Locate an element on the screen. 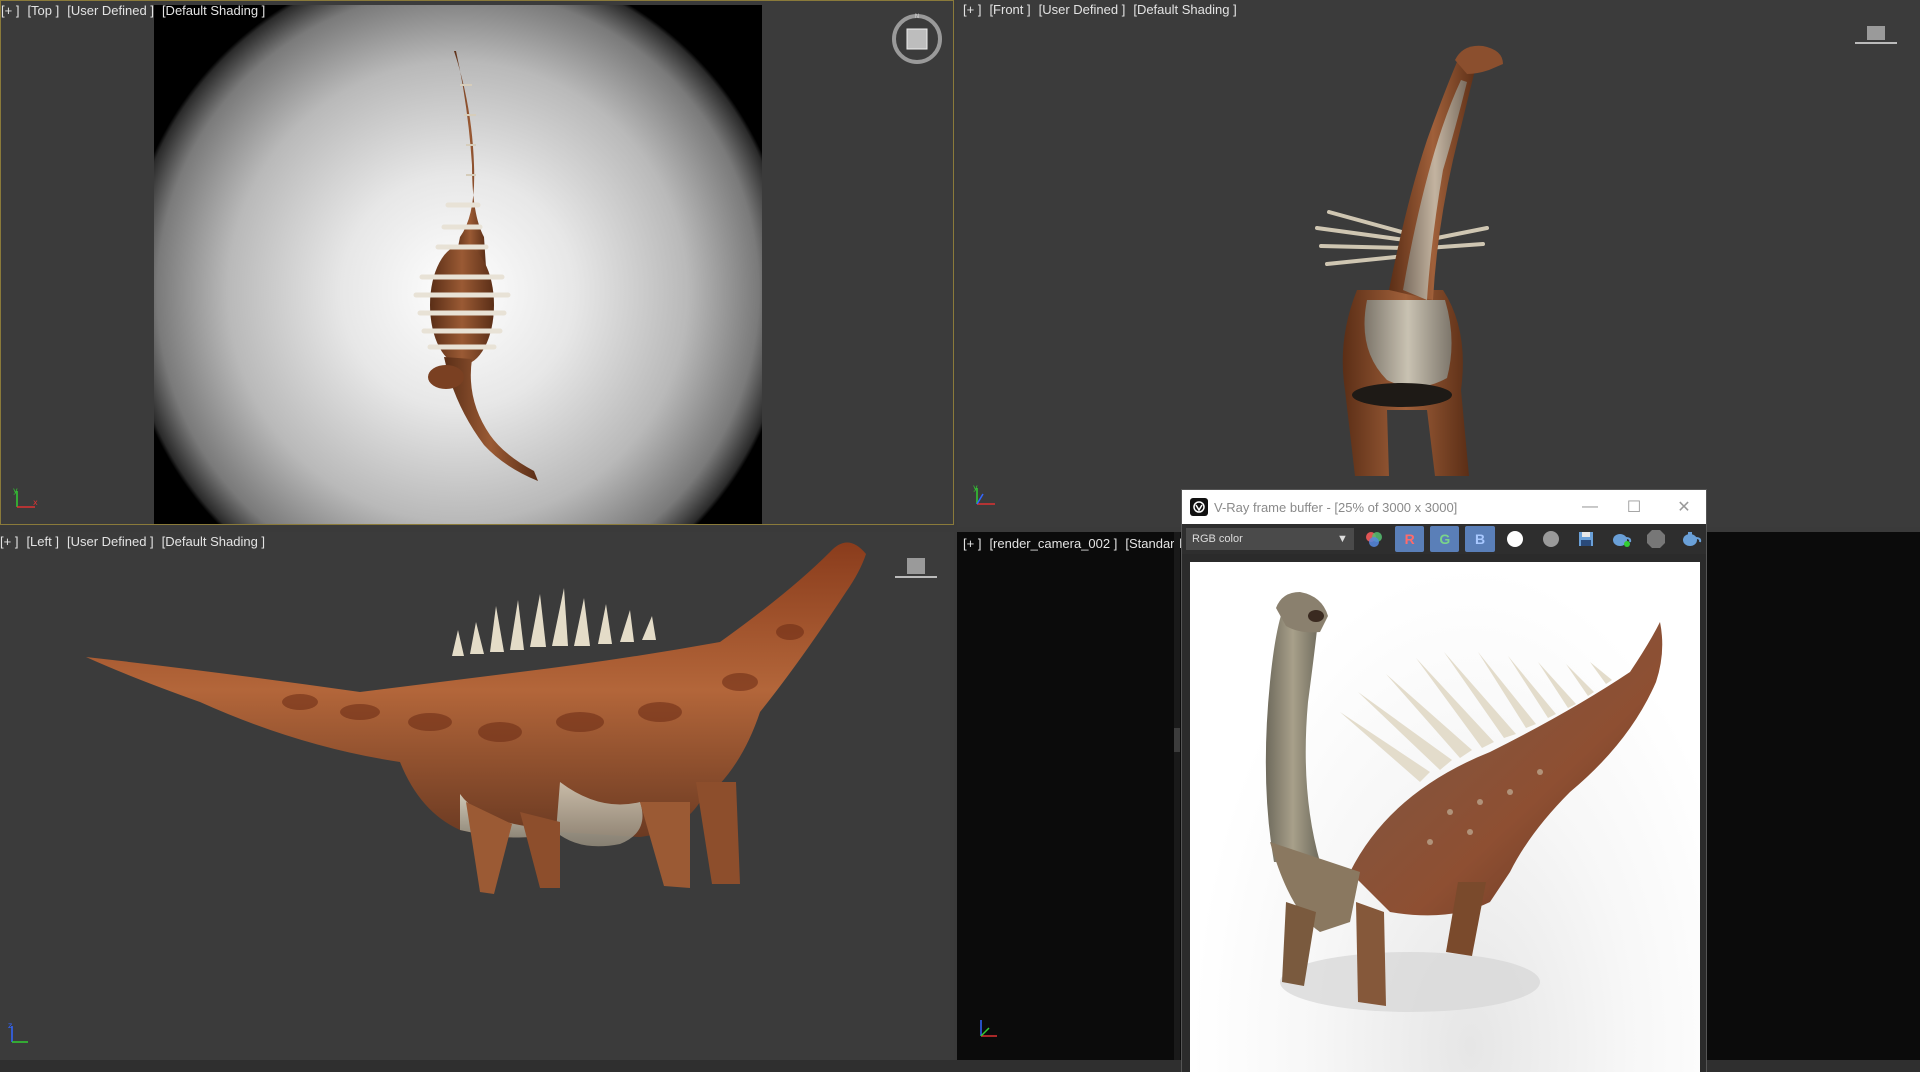  vfb-toolbar: RGB color ▼ R G B is located at coordinates (1444, 539).